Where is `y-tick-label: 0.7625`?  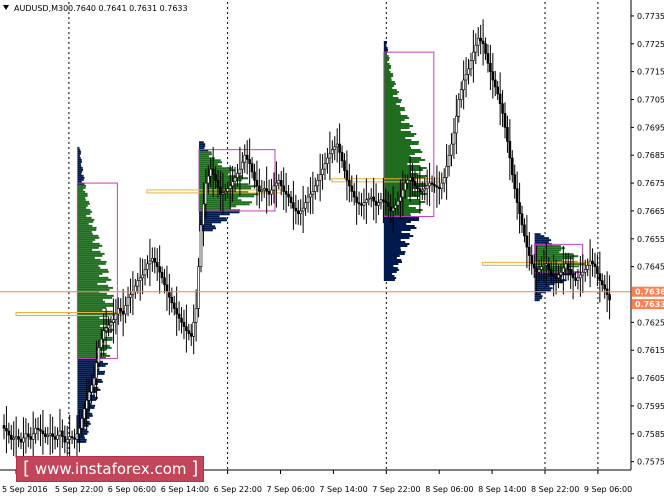 y-tick-label: 0.7625 is located at coordinates (650, 322).